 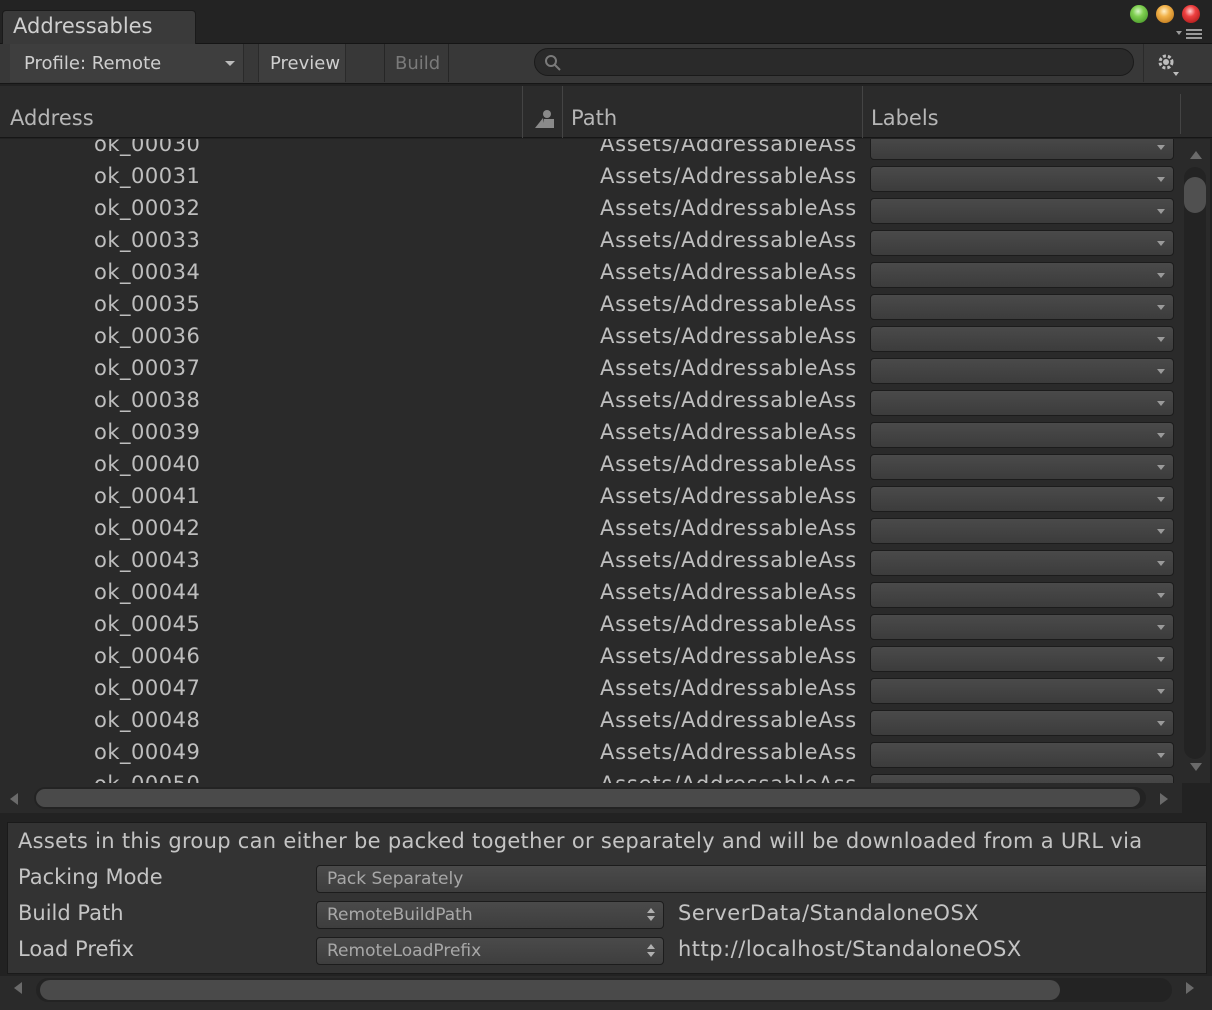 I want to click on window-menu-icon, so click(x=1189, y=34).